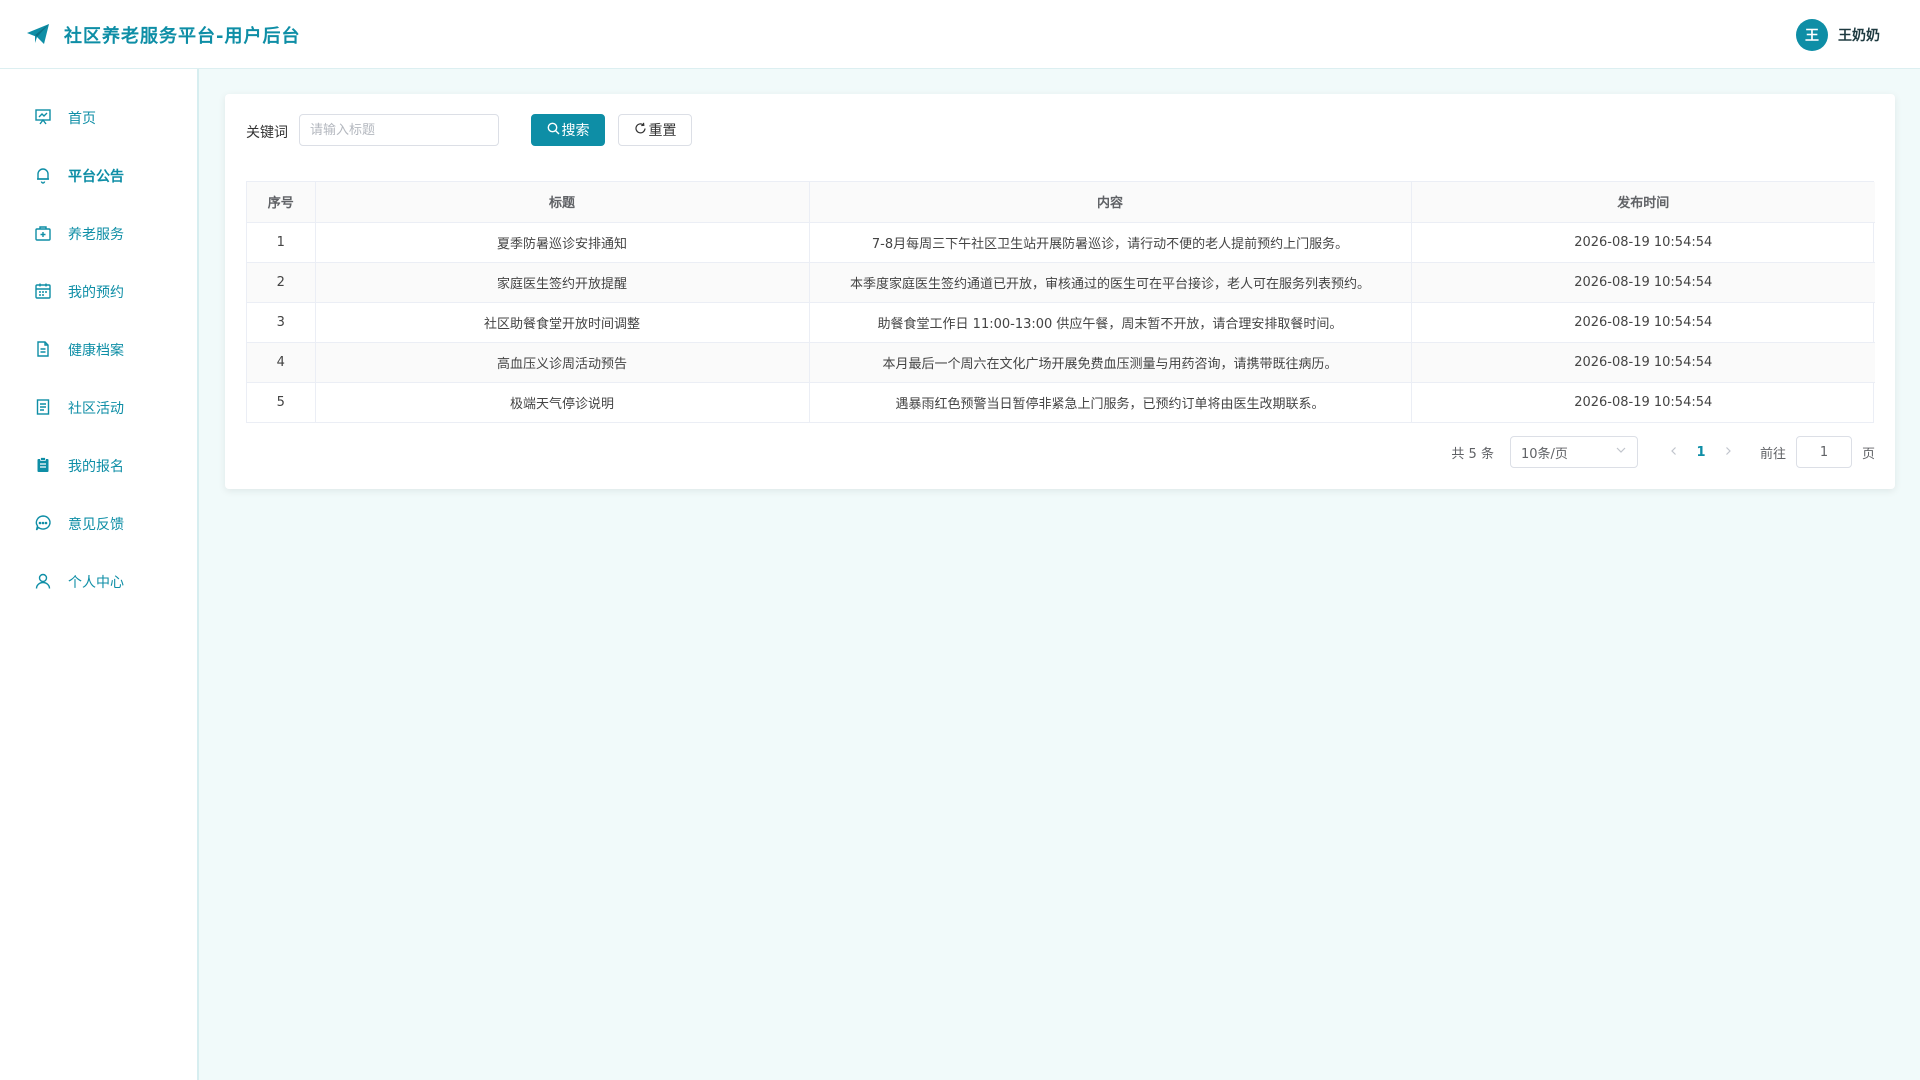  What do you see at coordinates (1728, 452) in the screenshot?
I see `next-page-button` at bounding box center [1728, 452].